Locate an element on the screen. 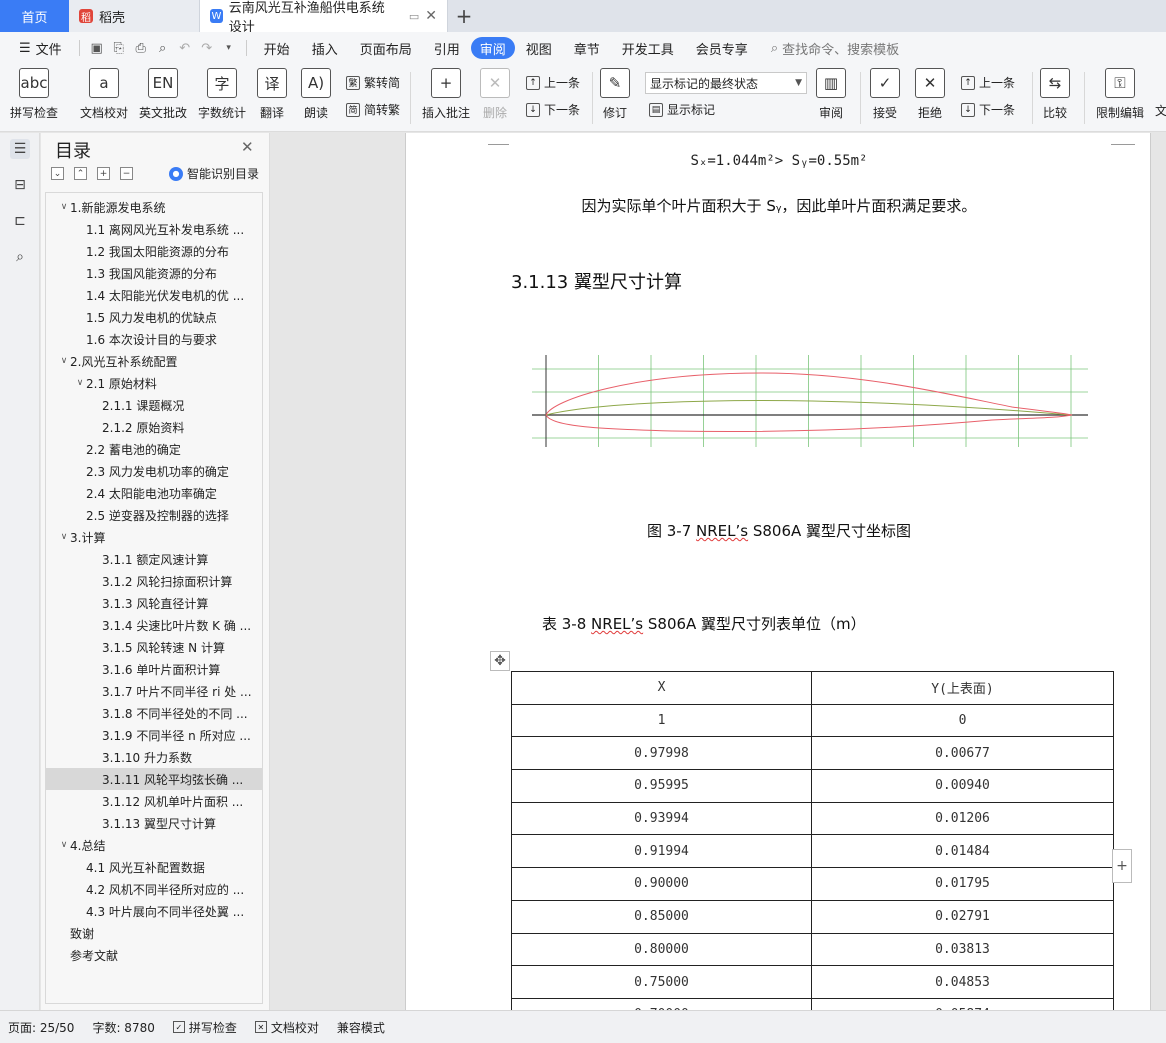 The height and width of the screenshot is (1043, 1166). add-heading-icon: + is located at coordinates (103, 173).